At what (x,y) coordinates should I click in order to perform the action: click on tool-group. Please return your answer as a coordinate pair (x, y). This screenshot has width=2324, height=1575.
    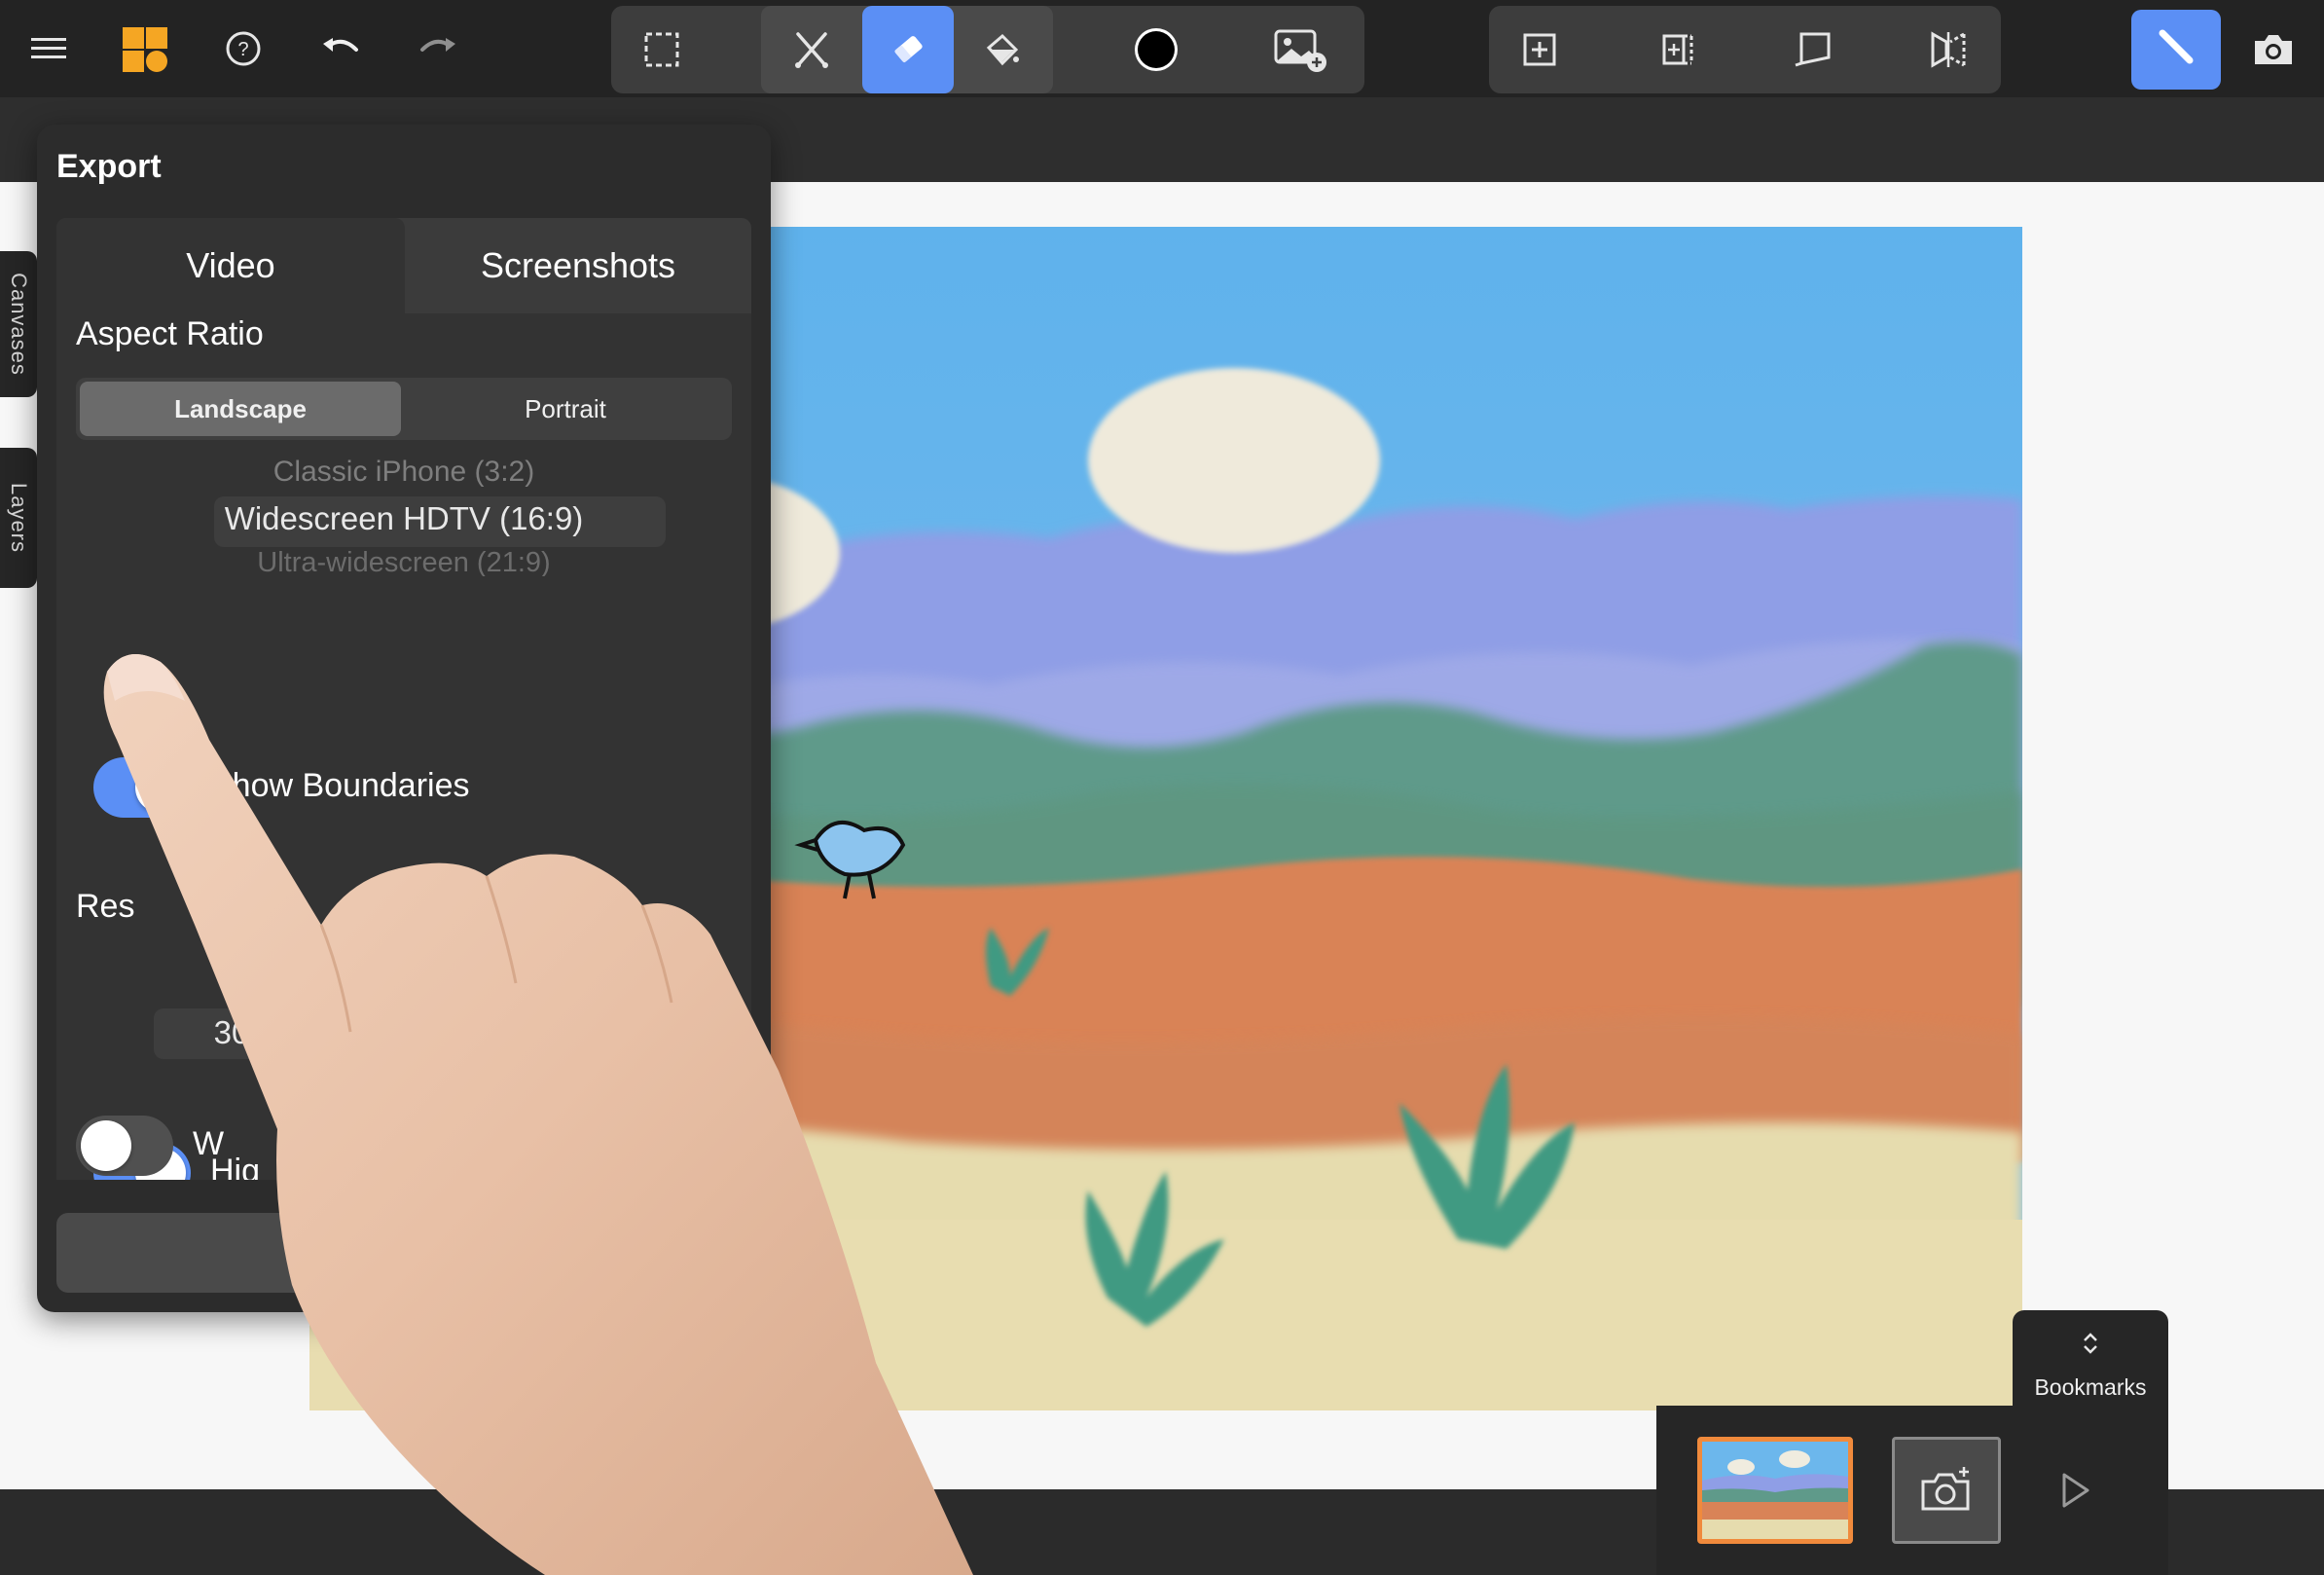
    Looking at the image, I should click on (987, 50).